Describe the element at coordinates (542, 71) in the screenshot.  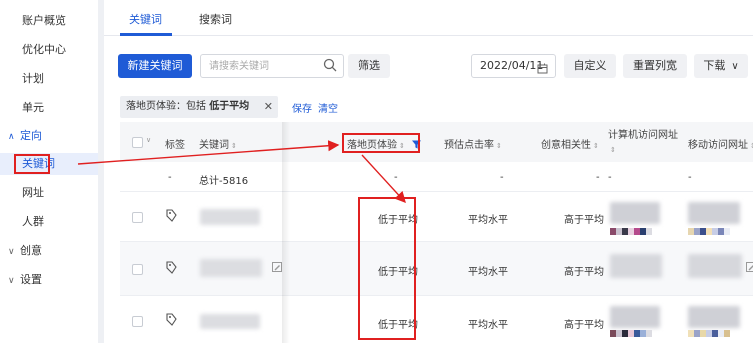
I see `calendar-icon` at that location.